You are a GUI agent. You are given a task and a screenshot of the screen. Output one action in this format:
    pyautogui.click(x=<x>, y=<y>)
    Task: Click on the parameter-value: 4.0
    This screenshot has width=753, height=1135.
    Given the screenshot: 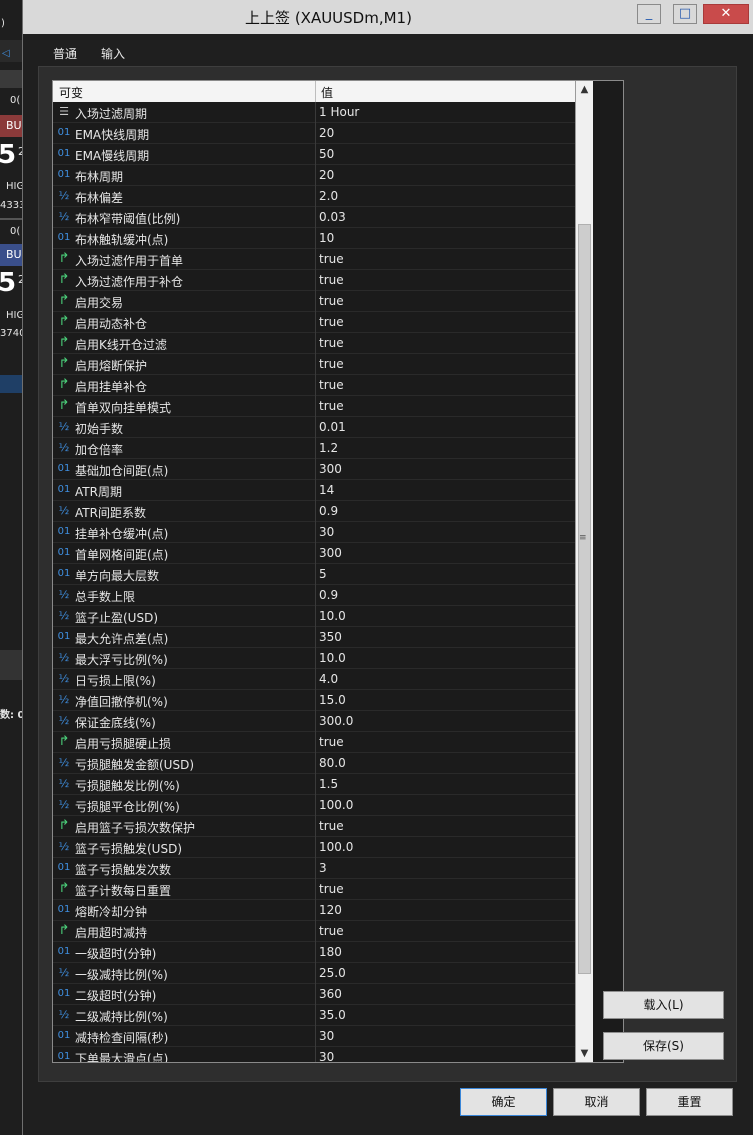 What is the action you would take?
    pyautogui.click(x=328, y=679)
    